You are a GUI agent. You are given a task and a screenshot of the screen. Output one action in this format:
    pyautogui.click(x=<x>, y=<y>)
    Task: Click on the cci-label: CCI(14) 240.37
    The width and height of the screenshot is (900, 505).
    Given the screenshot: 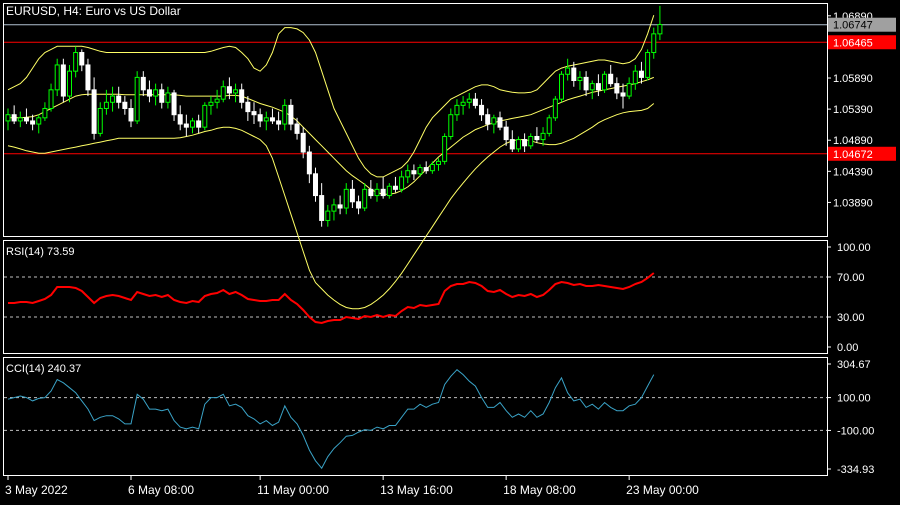 What is the action you would take?
    pyautogui.click(x=43, y=369)
    